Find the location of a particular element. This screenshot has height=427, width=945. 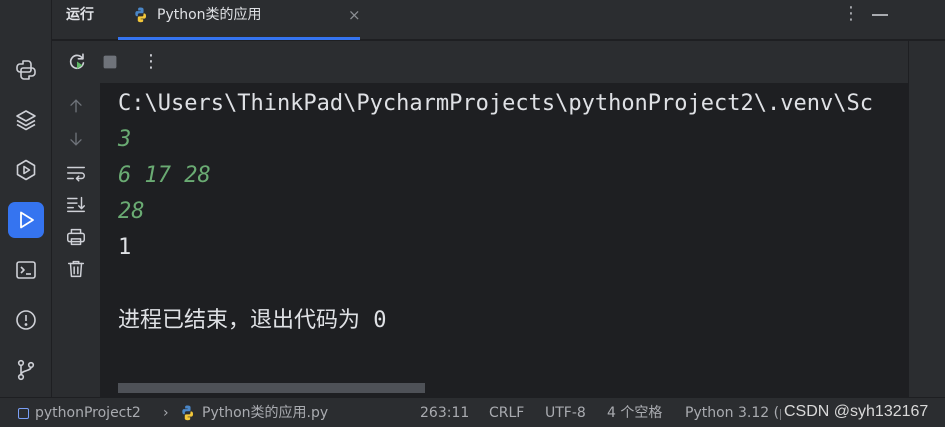

git-icon is located at coordinates (26, 370).